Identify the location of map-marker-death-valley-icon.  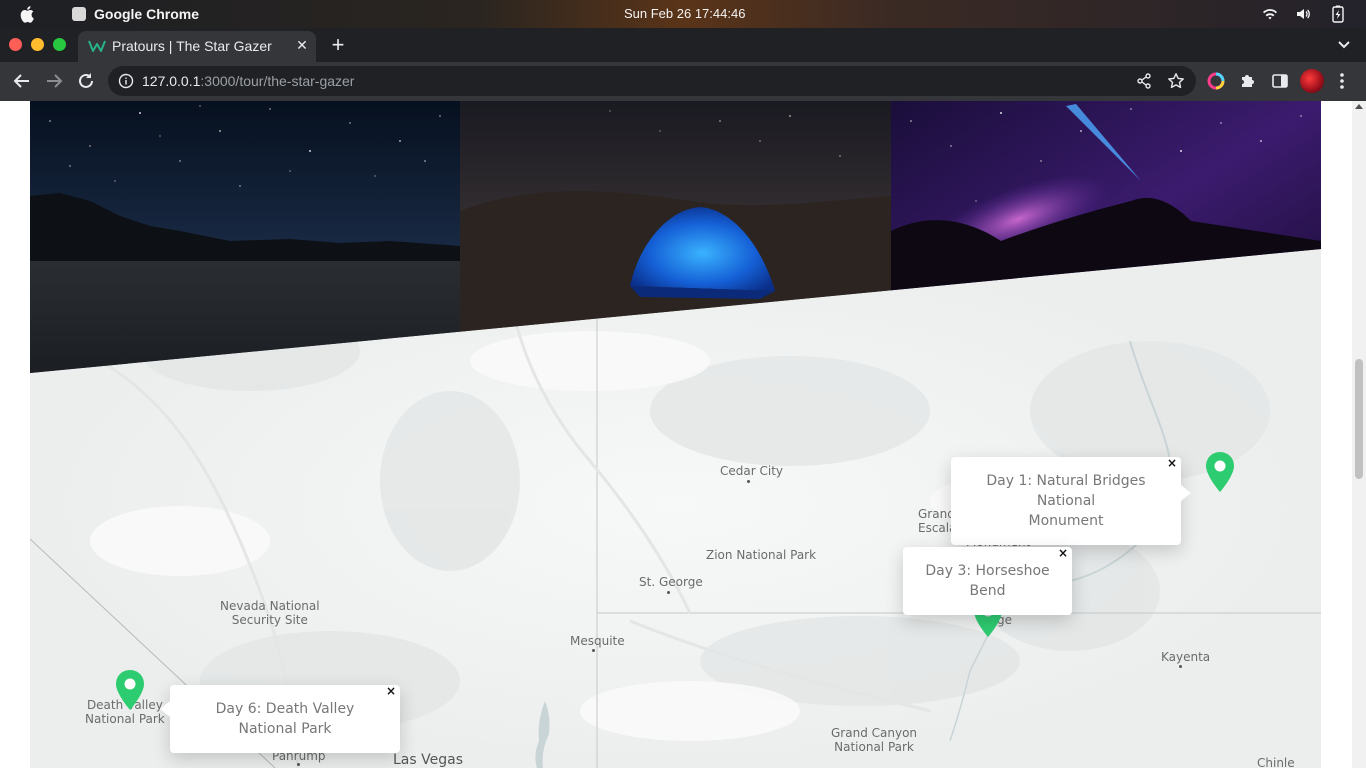
(130, 690).